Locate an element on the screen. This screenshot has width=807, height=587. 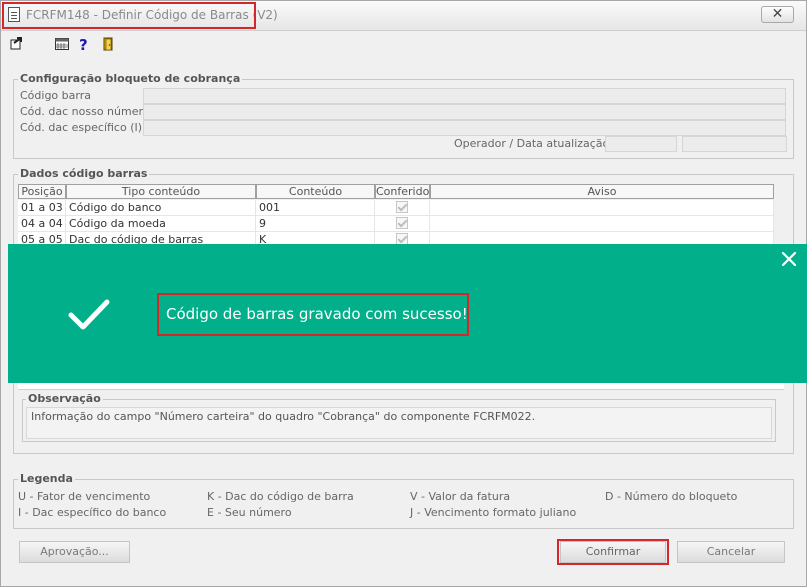
window-close-button: ✕ is located at coordinates (777, 14).